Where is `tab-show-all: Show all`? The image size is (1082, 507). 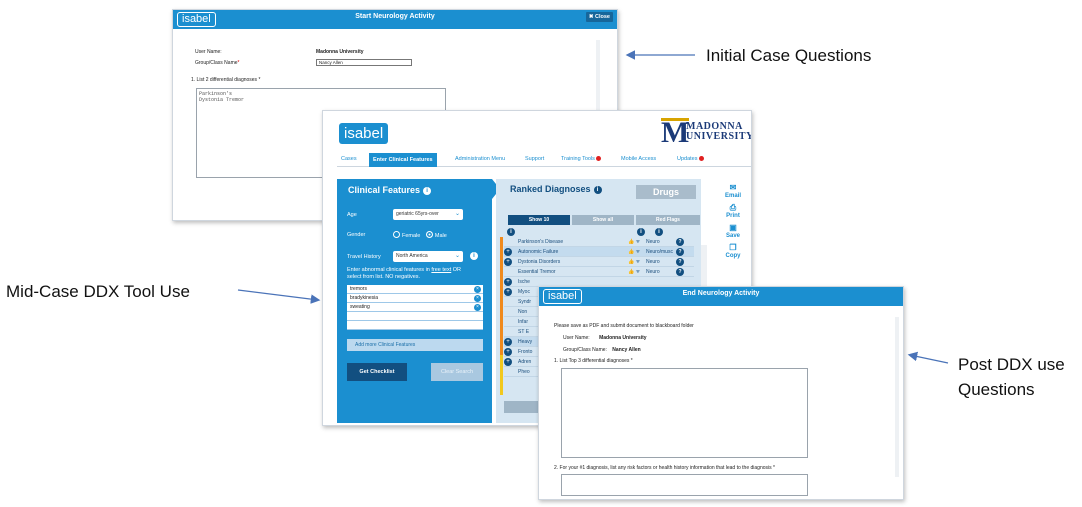 tab-show-all: Show all is located at coordinates (603, 220).